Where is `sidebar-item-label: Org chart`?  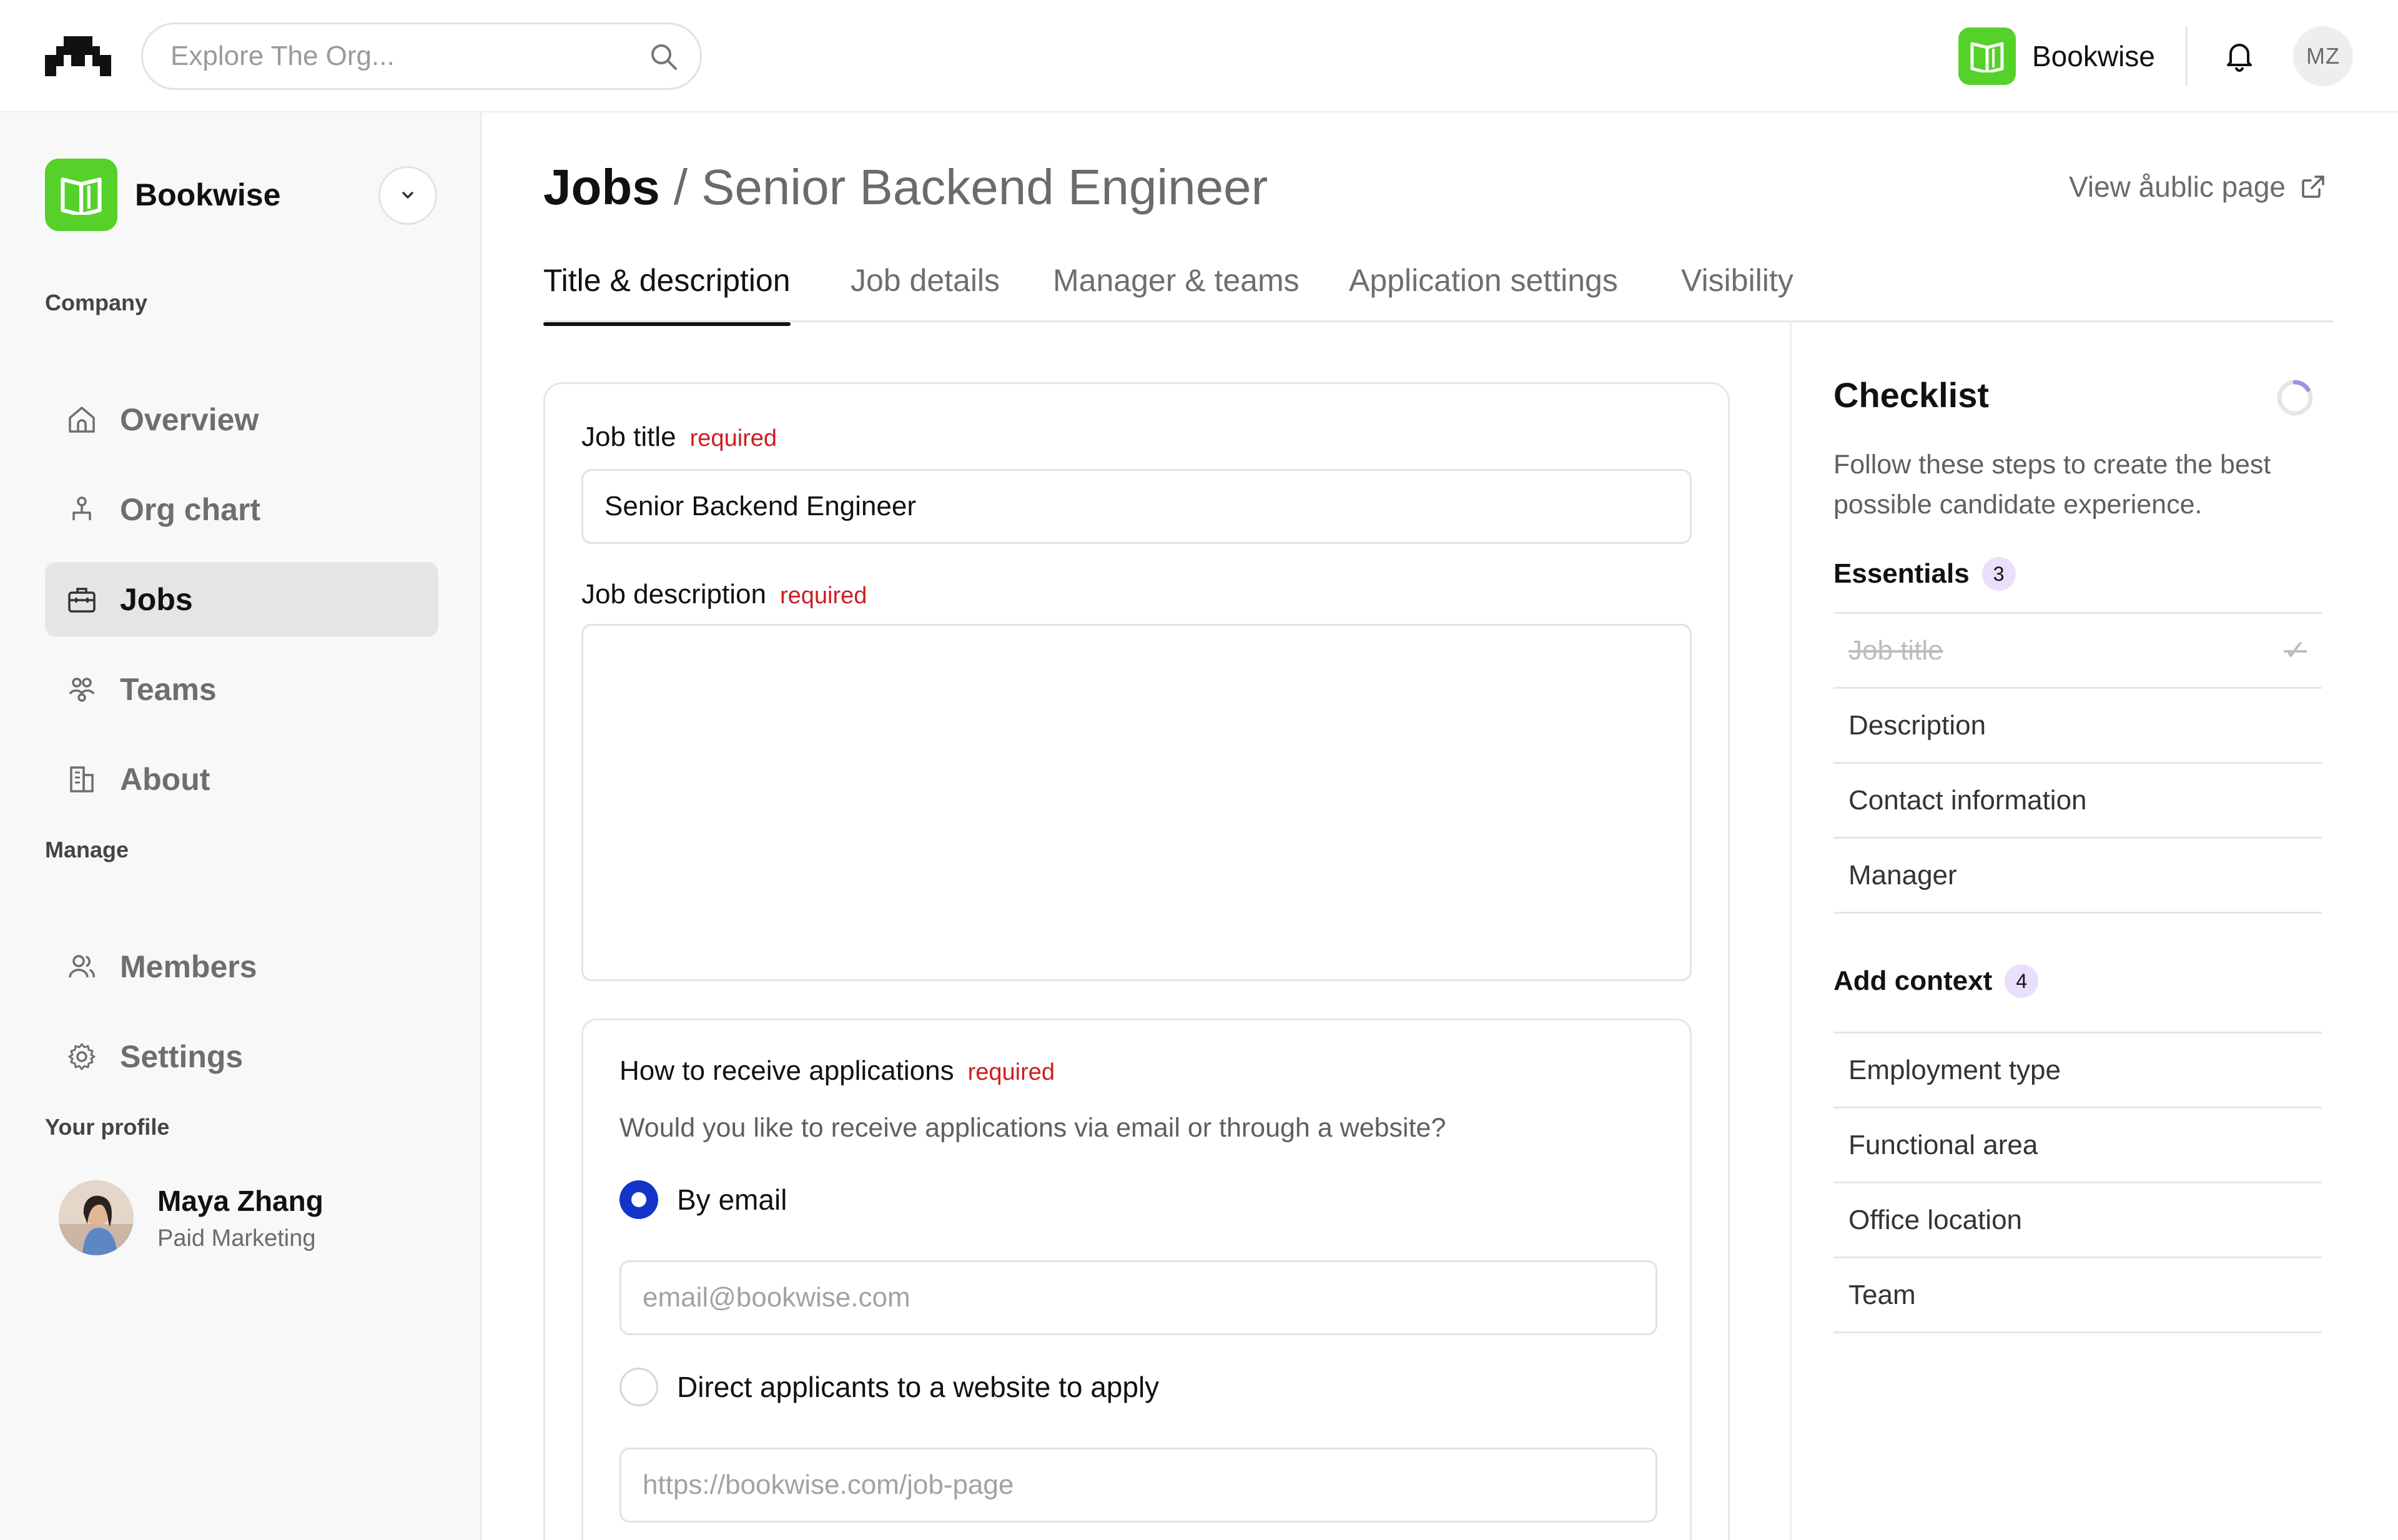
sidebar-item-label: Org chart is located at coordinates (190, 509).